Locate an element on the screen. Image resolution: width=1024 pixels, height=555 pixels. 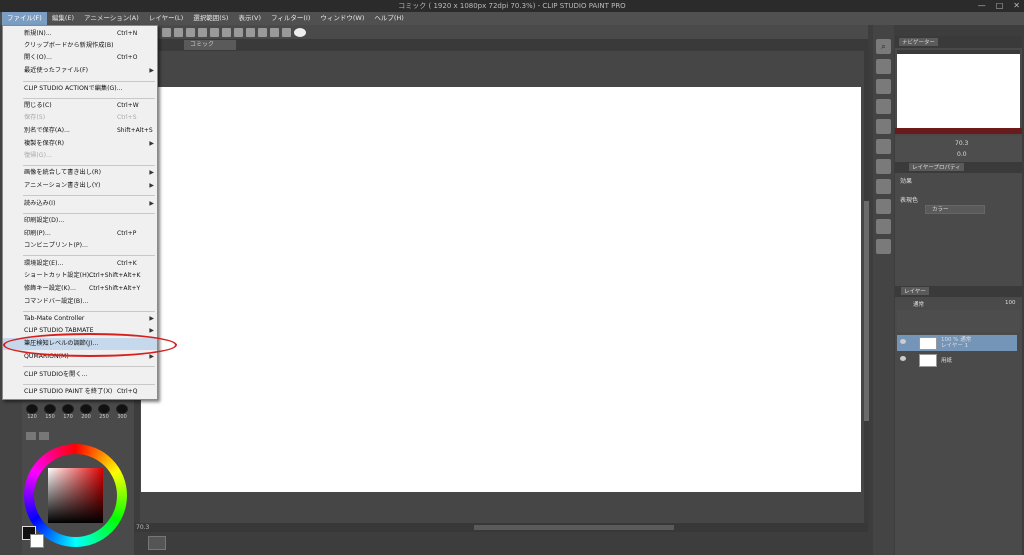
brush-size-option: 300 is located at coordinates (122, 412).